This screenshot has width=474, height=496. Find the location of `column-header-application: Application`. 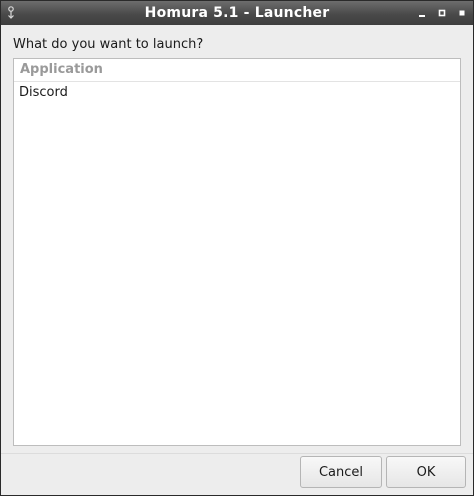

column-header-application: Application is located at coordinates (237, 70).